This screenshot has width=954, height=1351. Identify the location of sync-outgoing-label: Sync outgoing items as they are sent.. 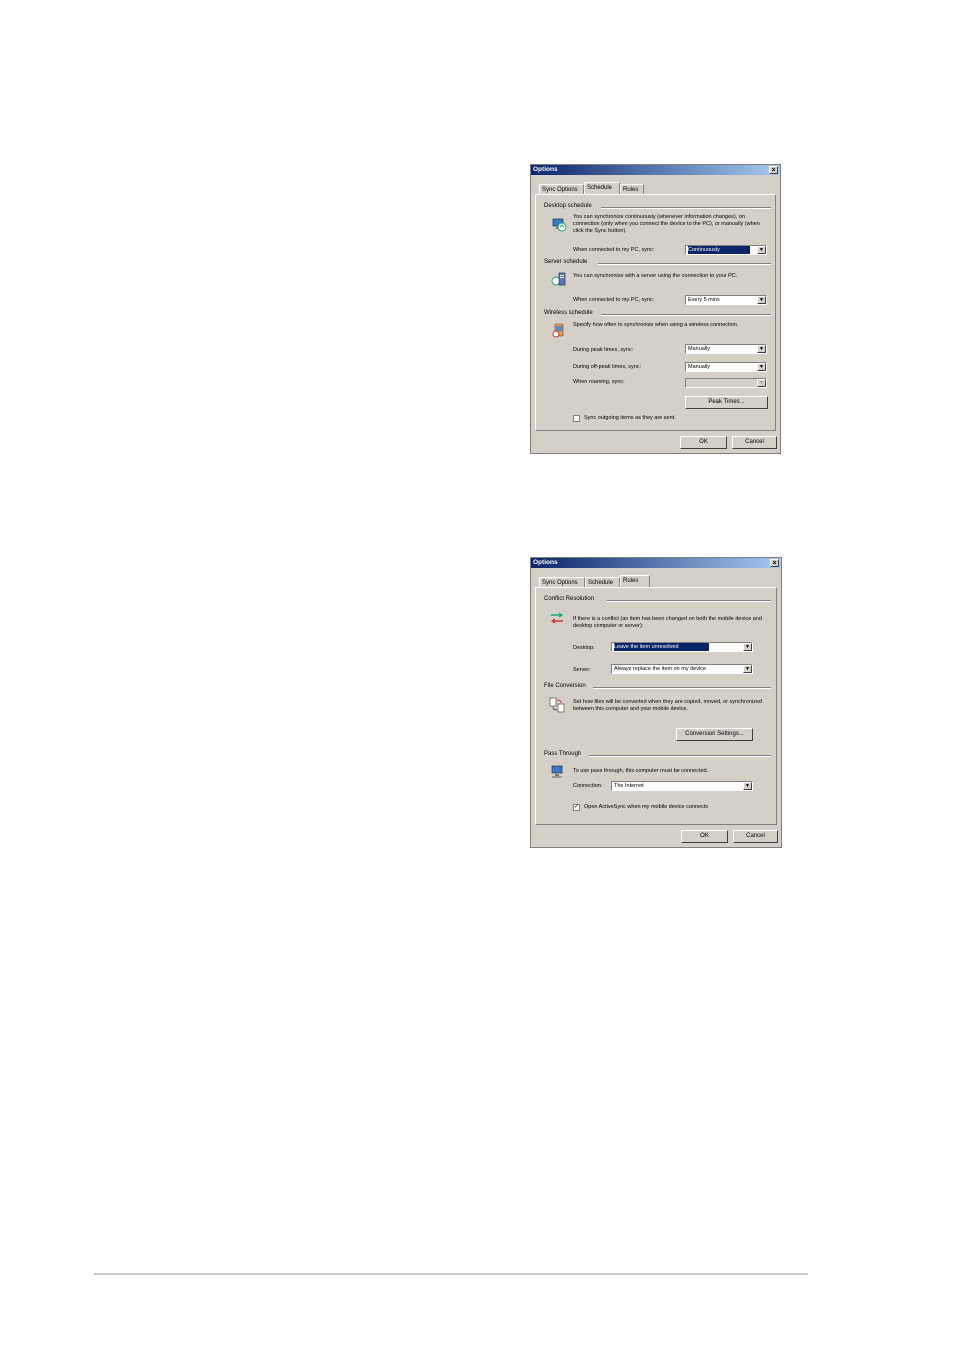
(630, 418).